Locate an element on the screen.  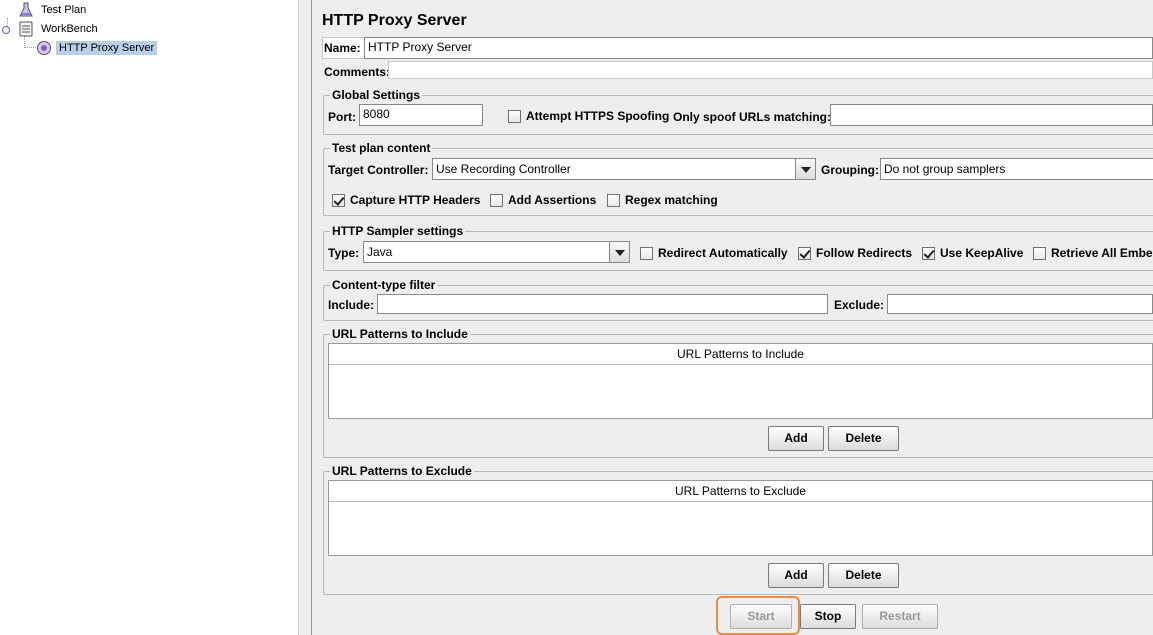
checkbox-label: Redirect Automatically is located at coordinates (723, 253).